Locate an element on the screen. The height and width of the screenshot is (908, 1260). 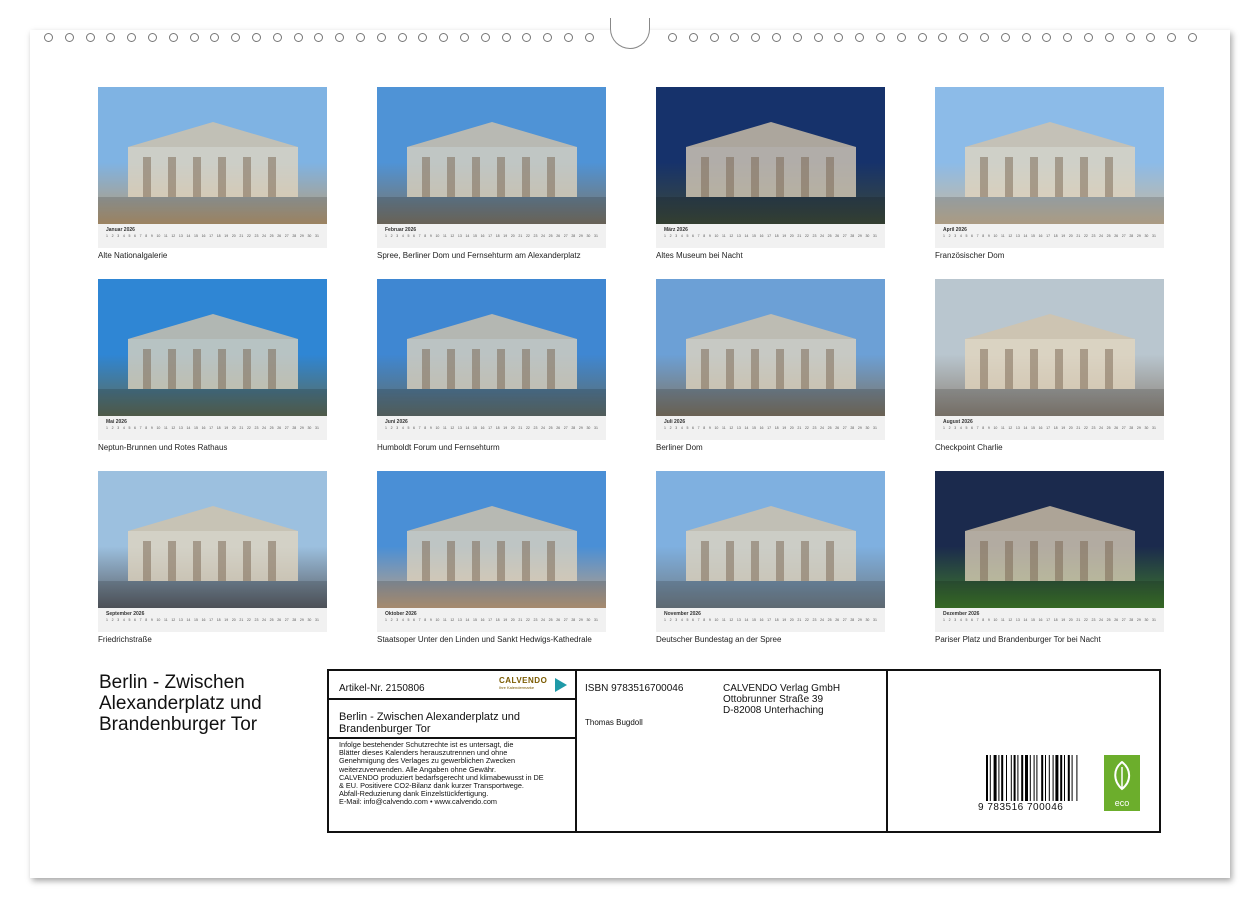
publisher-line: CALVENDO Verlag GmbH is located at coordinates (782, 688).